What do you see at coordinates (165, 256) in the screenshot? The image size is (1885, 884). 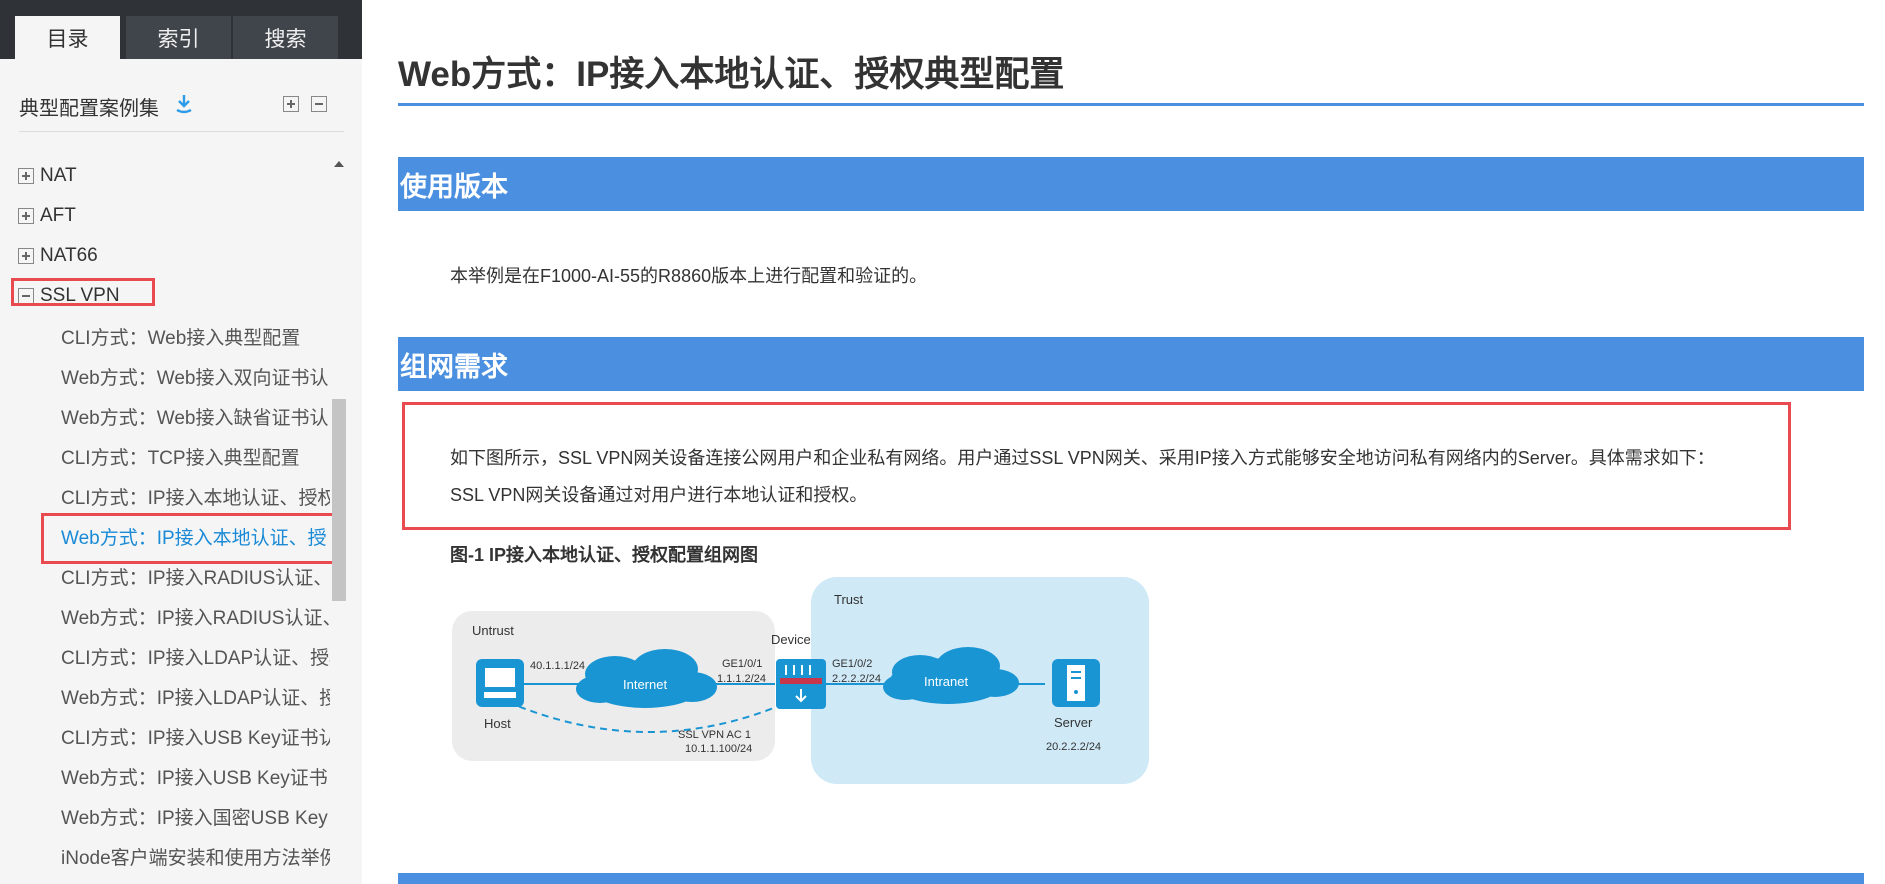 I see `tree-item-nat66: NAT66` at bounding box center [165, 256].